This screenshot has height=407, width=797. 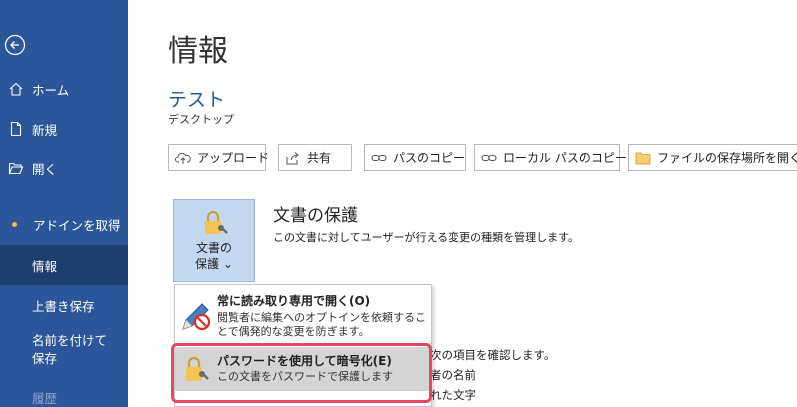 I want to click on nav-home-label: ホーム, so click(x=51, y=90).